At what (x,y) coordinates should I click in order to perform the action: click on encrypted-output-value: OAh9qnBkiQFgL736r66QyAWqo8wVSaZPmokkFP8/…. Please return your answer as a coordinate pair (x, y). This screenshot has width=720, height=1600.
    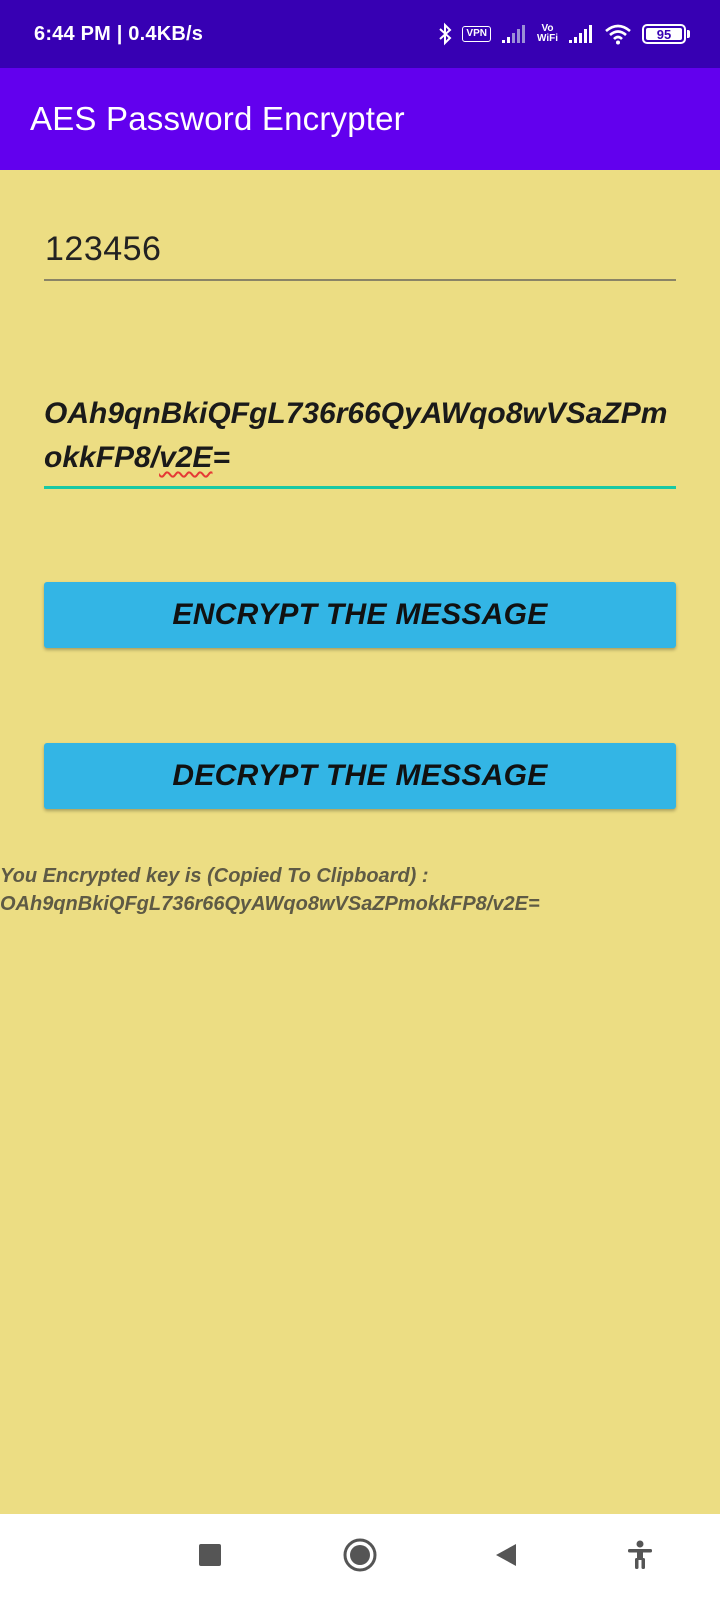
    Looking at the image, I should click on (360, 436).